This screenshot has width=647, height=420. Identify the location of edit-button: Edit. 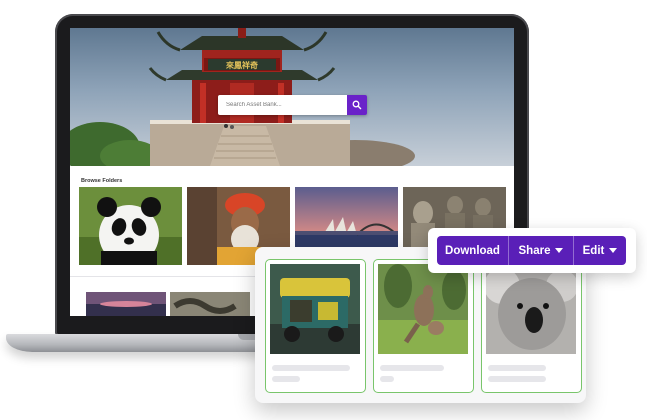
(600, 250).